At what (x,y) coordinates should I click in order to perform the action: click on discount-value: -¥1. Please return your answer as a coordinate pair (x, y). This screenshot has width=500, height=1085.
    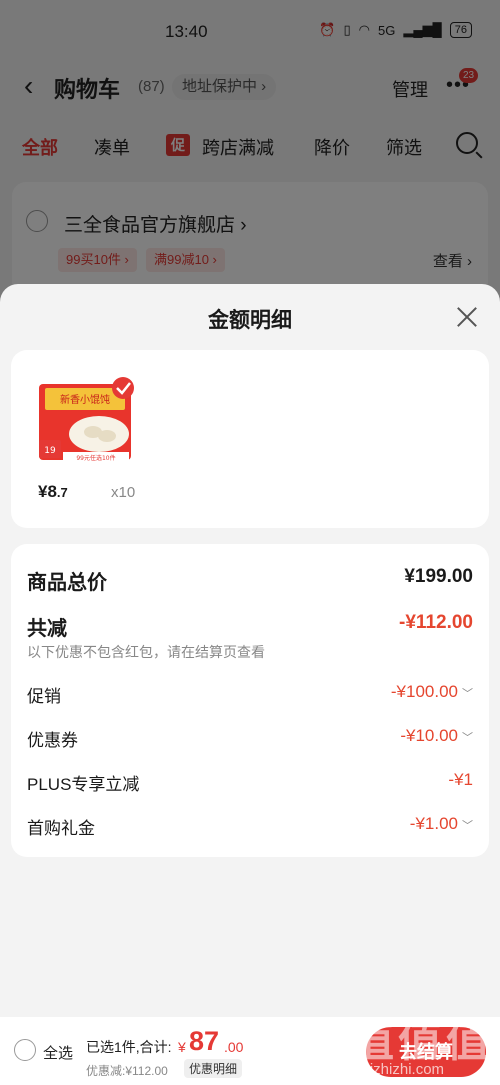
    Looking at the image, I should click on (460, 780).